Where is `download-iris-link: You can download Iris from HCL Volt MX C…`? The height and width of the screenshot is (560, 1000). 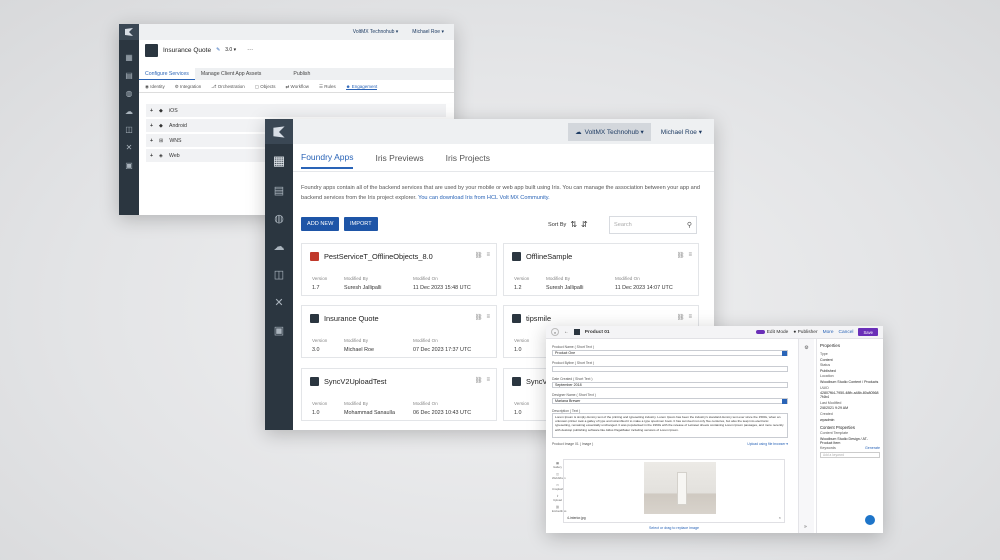
download-iris-link: You can download Iris from HCL Volt MX C… is located at coordinates (484, 198).